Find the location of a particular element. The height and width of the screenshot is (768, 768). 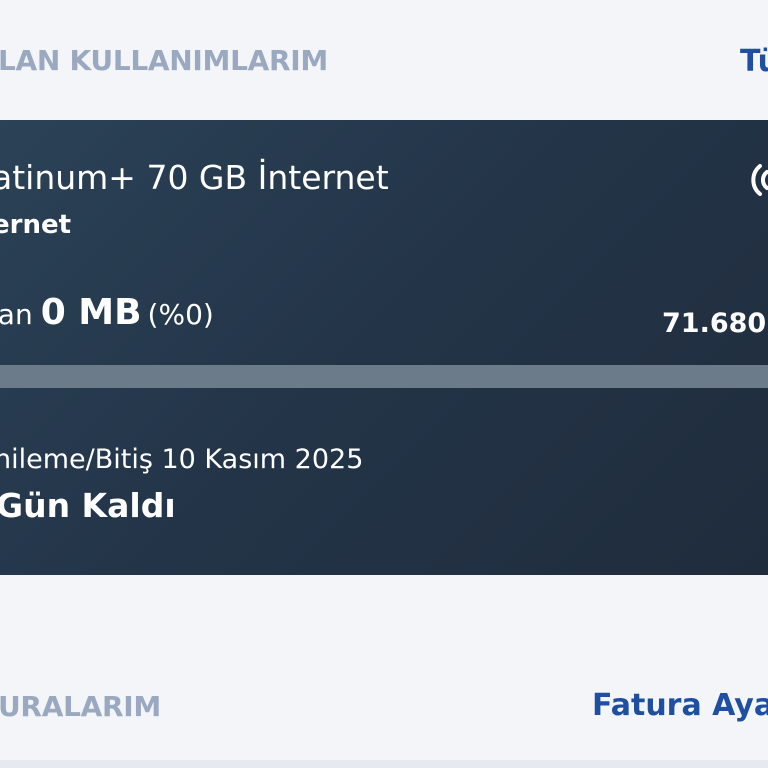

used-value: 0 MB is located at coordinates (91, 312).